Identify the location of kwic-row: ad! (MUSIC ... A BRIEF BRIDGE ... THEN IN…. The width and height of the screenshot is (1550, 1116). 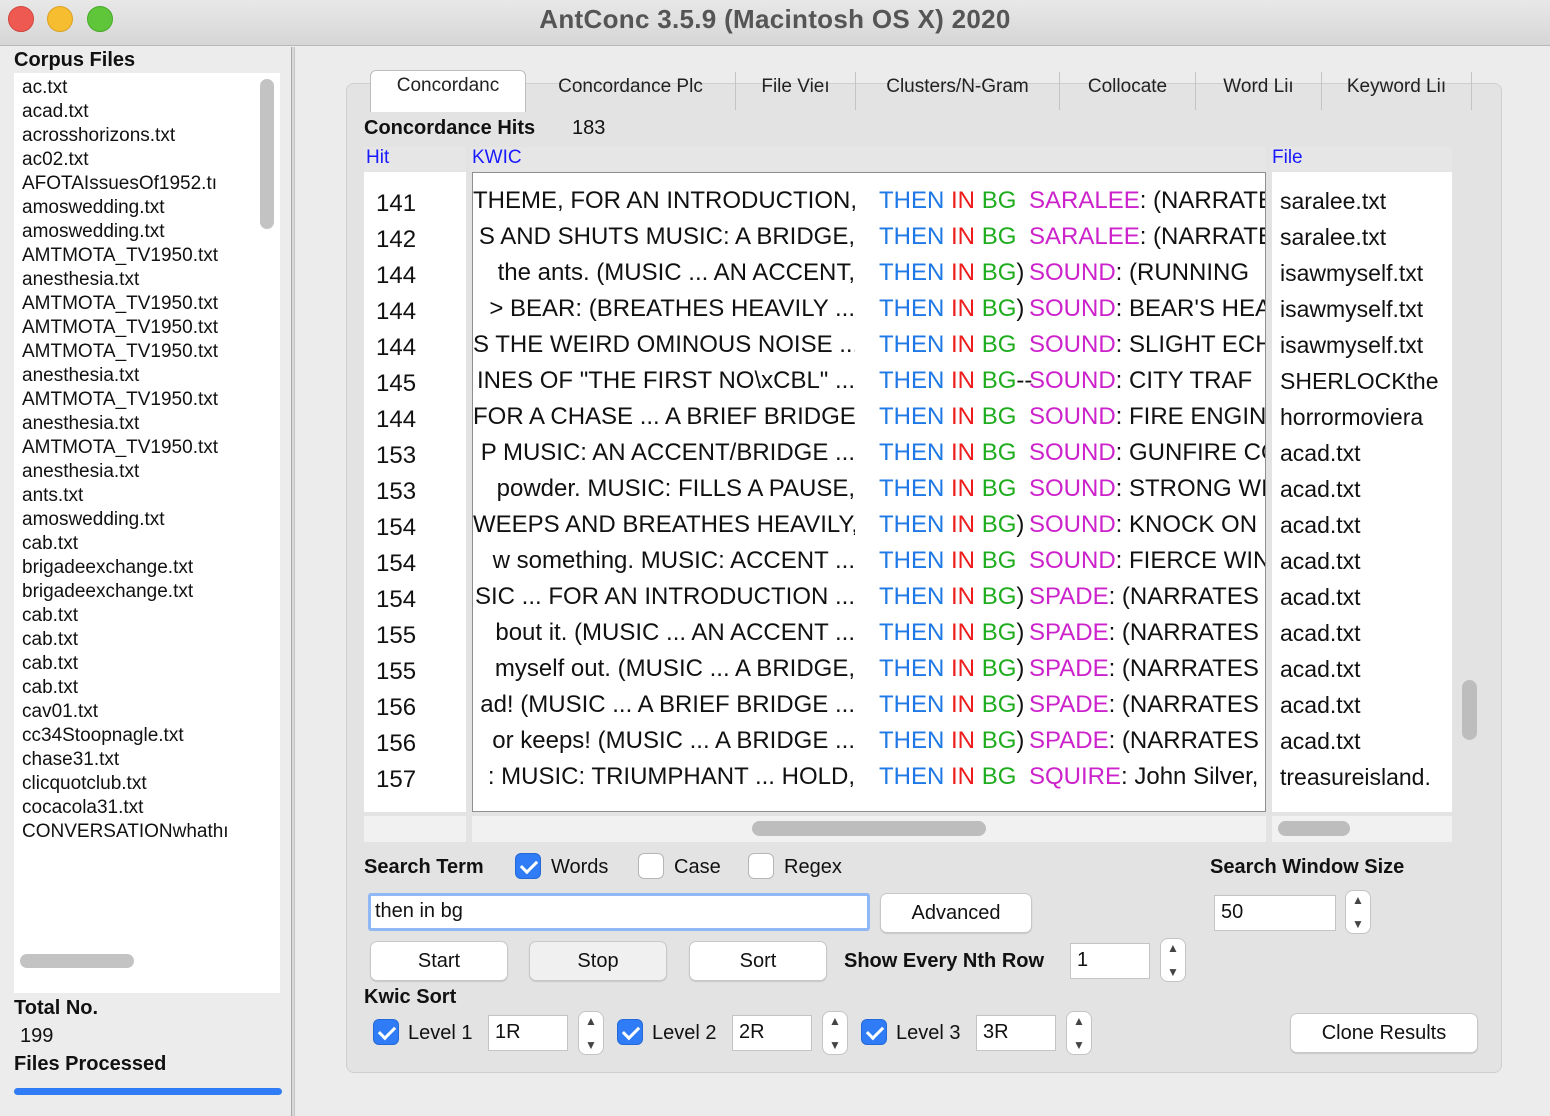
(869, 707).